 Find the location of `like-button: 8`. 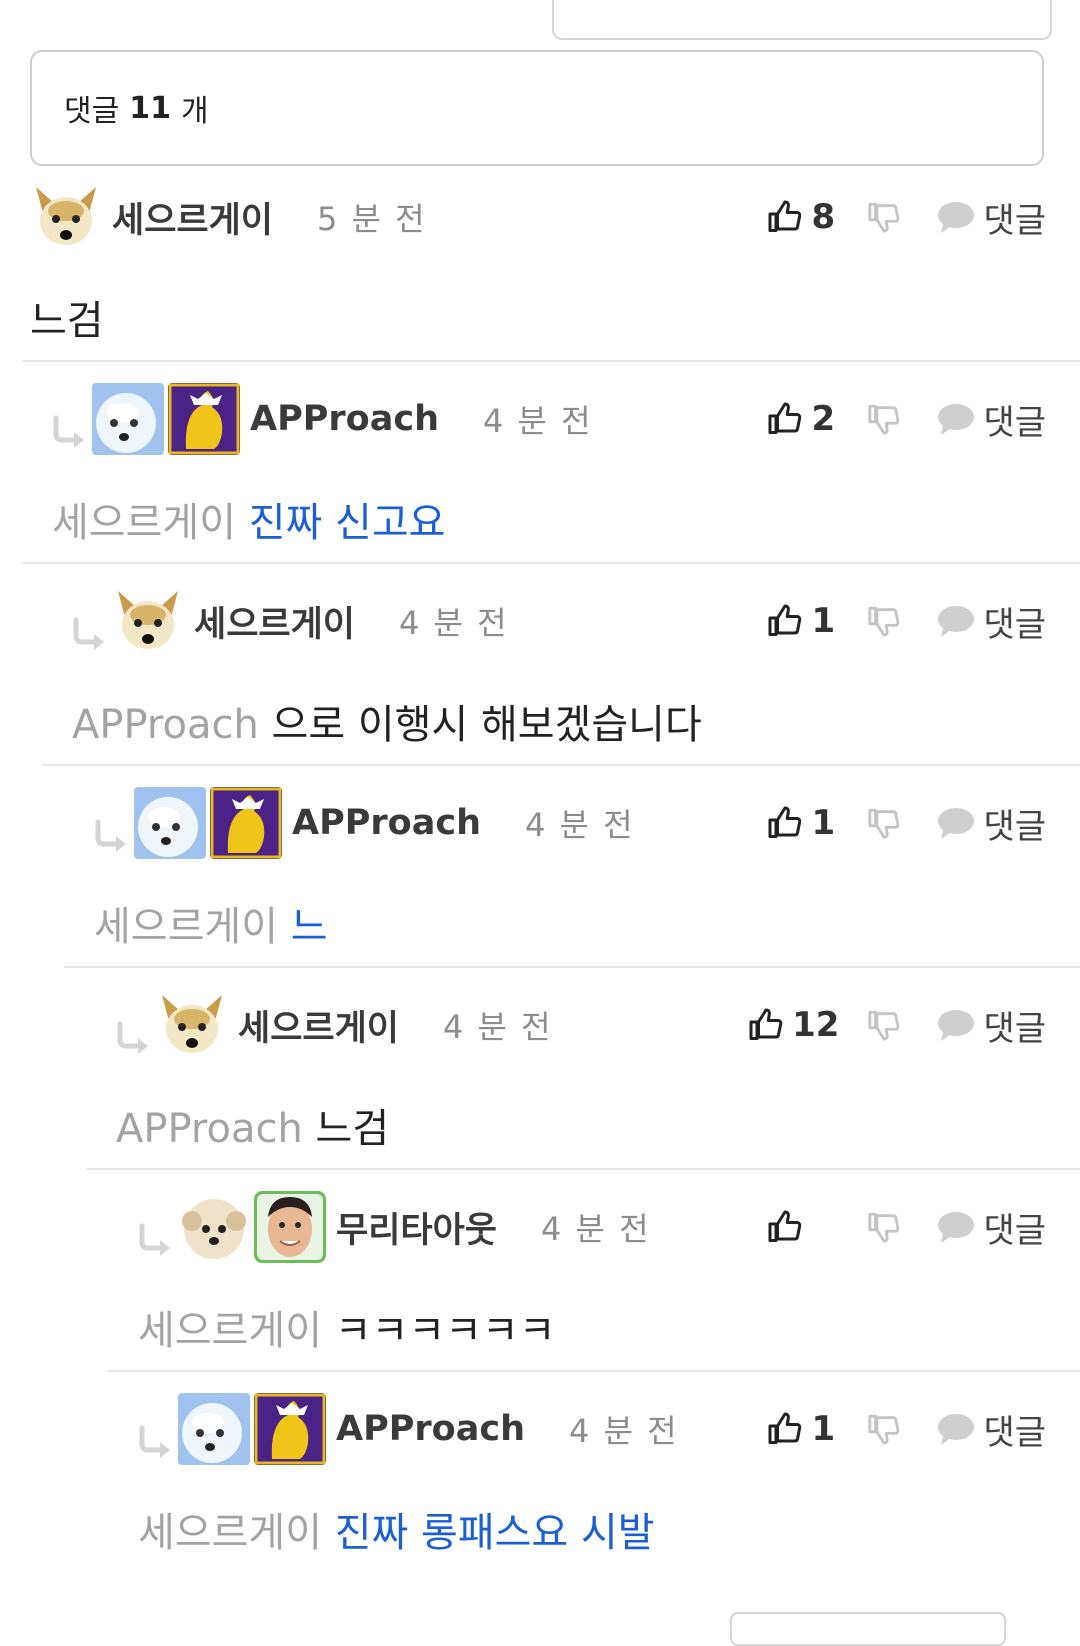

like-button: 8 is located at coordinates (803, 217).